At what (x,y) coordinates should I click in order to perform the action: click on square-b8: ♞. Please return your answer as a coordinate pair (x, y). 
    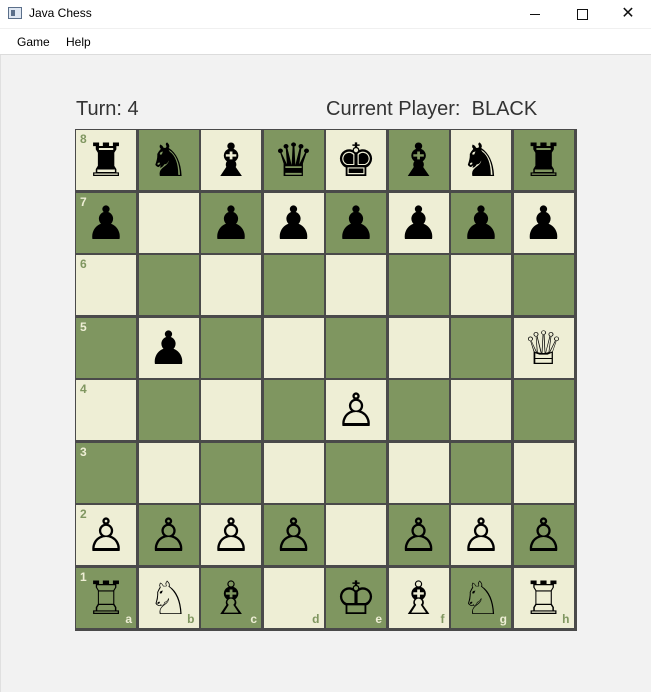
    Looking at the image, I should click on (168, 160).